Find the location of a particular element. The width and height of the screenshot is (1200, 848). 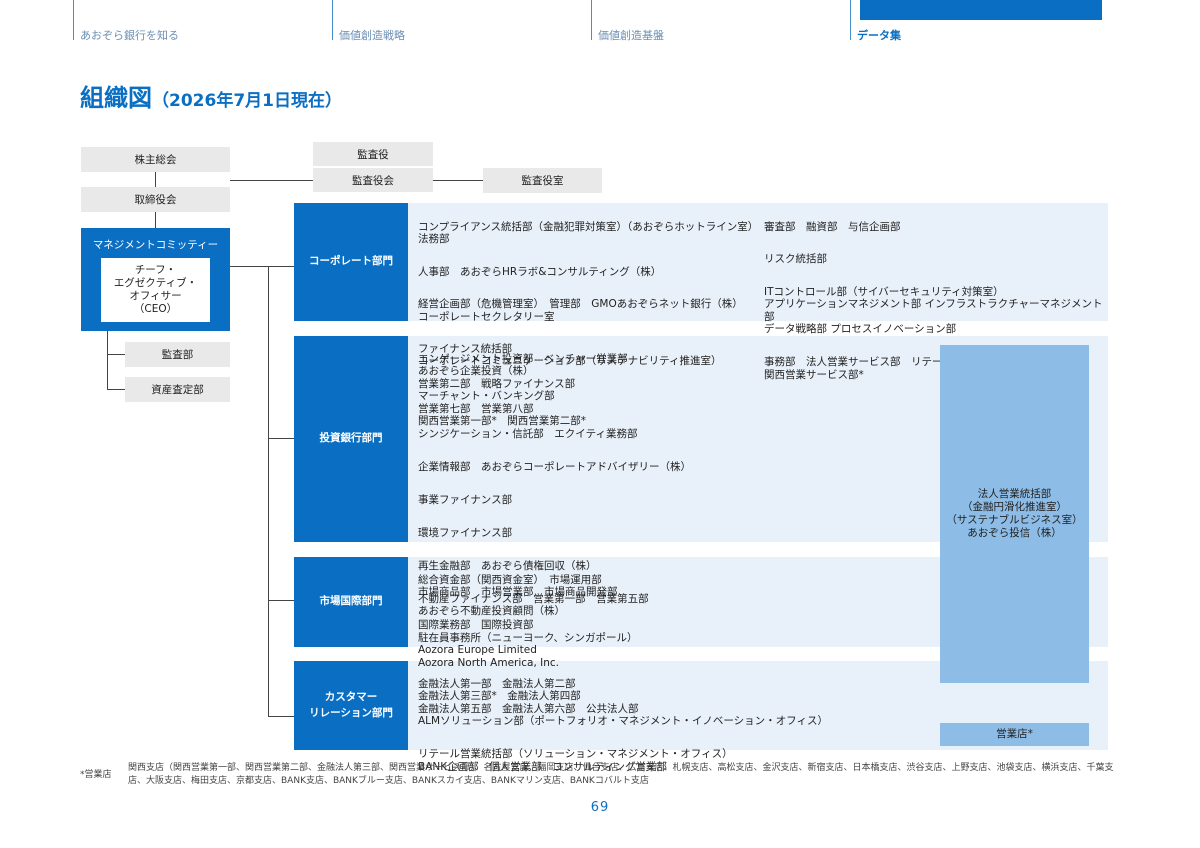

customer-relations-division-label: カスタマー リレーション部門 is located at coordinates (351, 705).